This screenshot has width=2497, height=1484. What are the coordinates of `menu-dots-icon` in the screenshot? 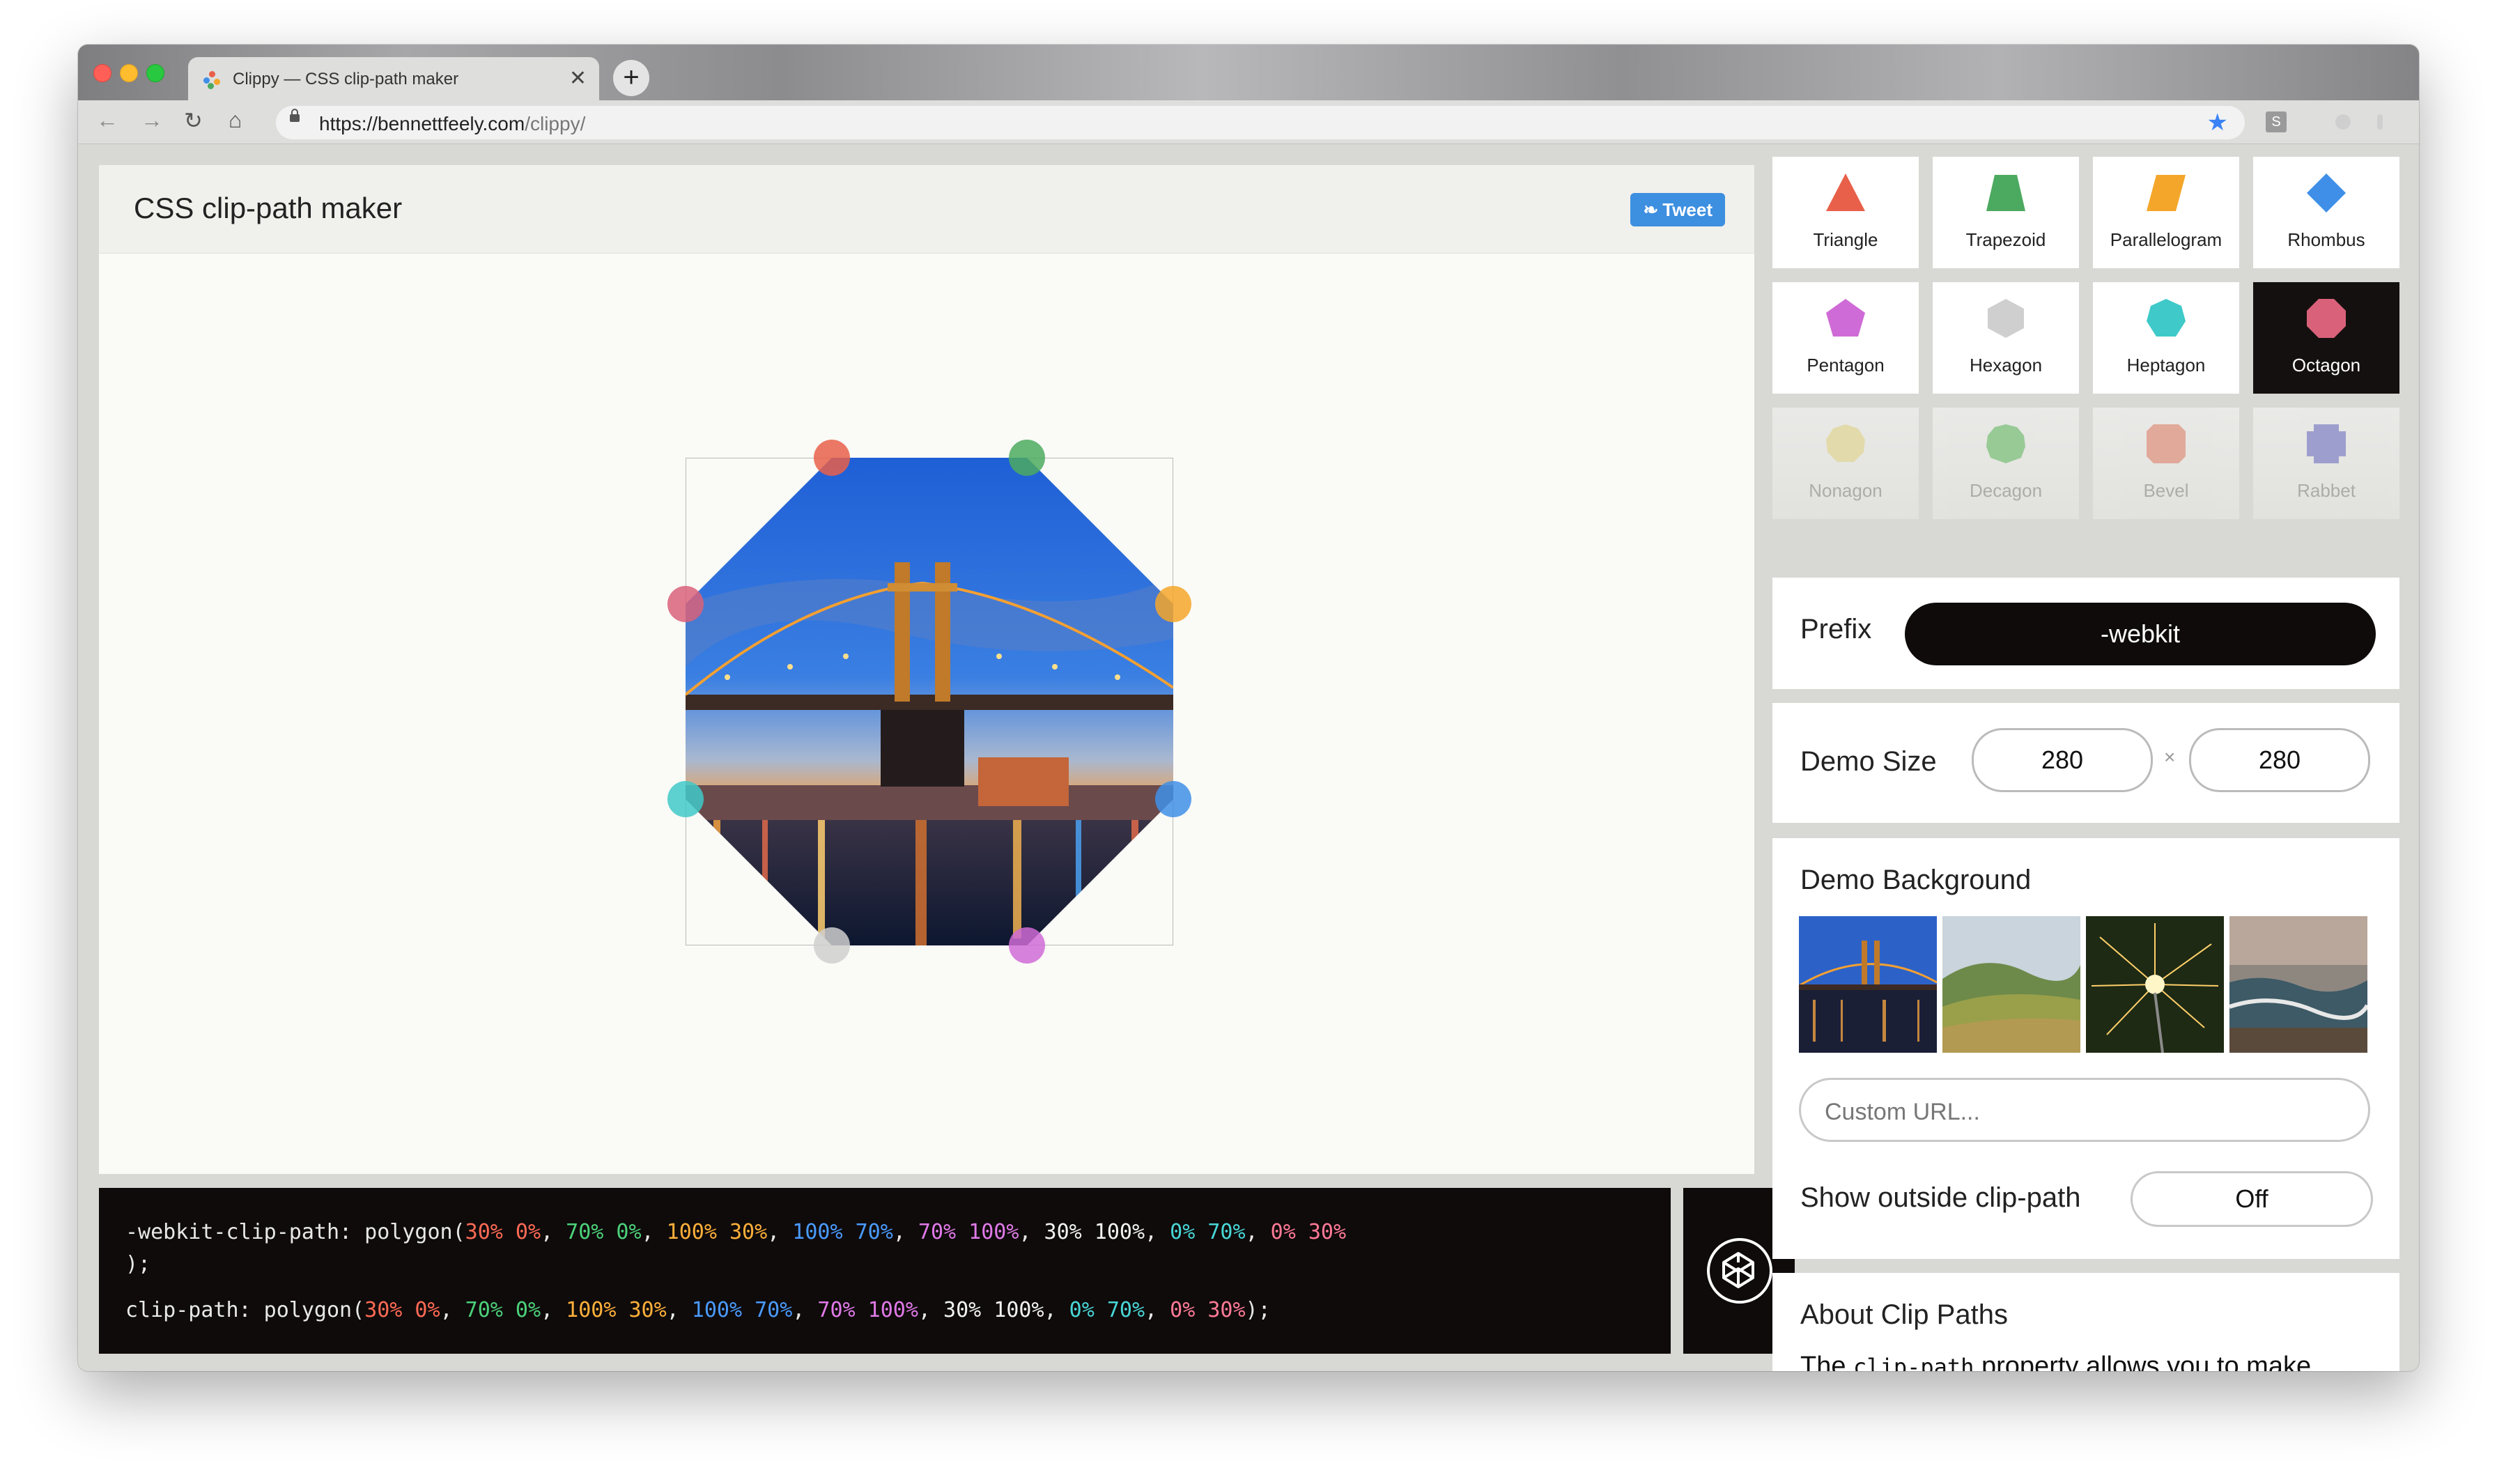 It's located at (2380, 122).